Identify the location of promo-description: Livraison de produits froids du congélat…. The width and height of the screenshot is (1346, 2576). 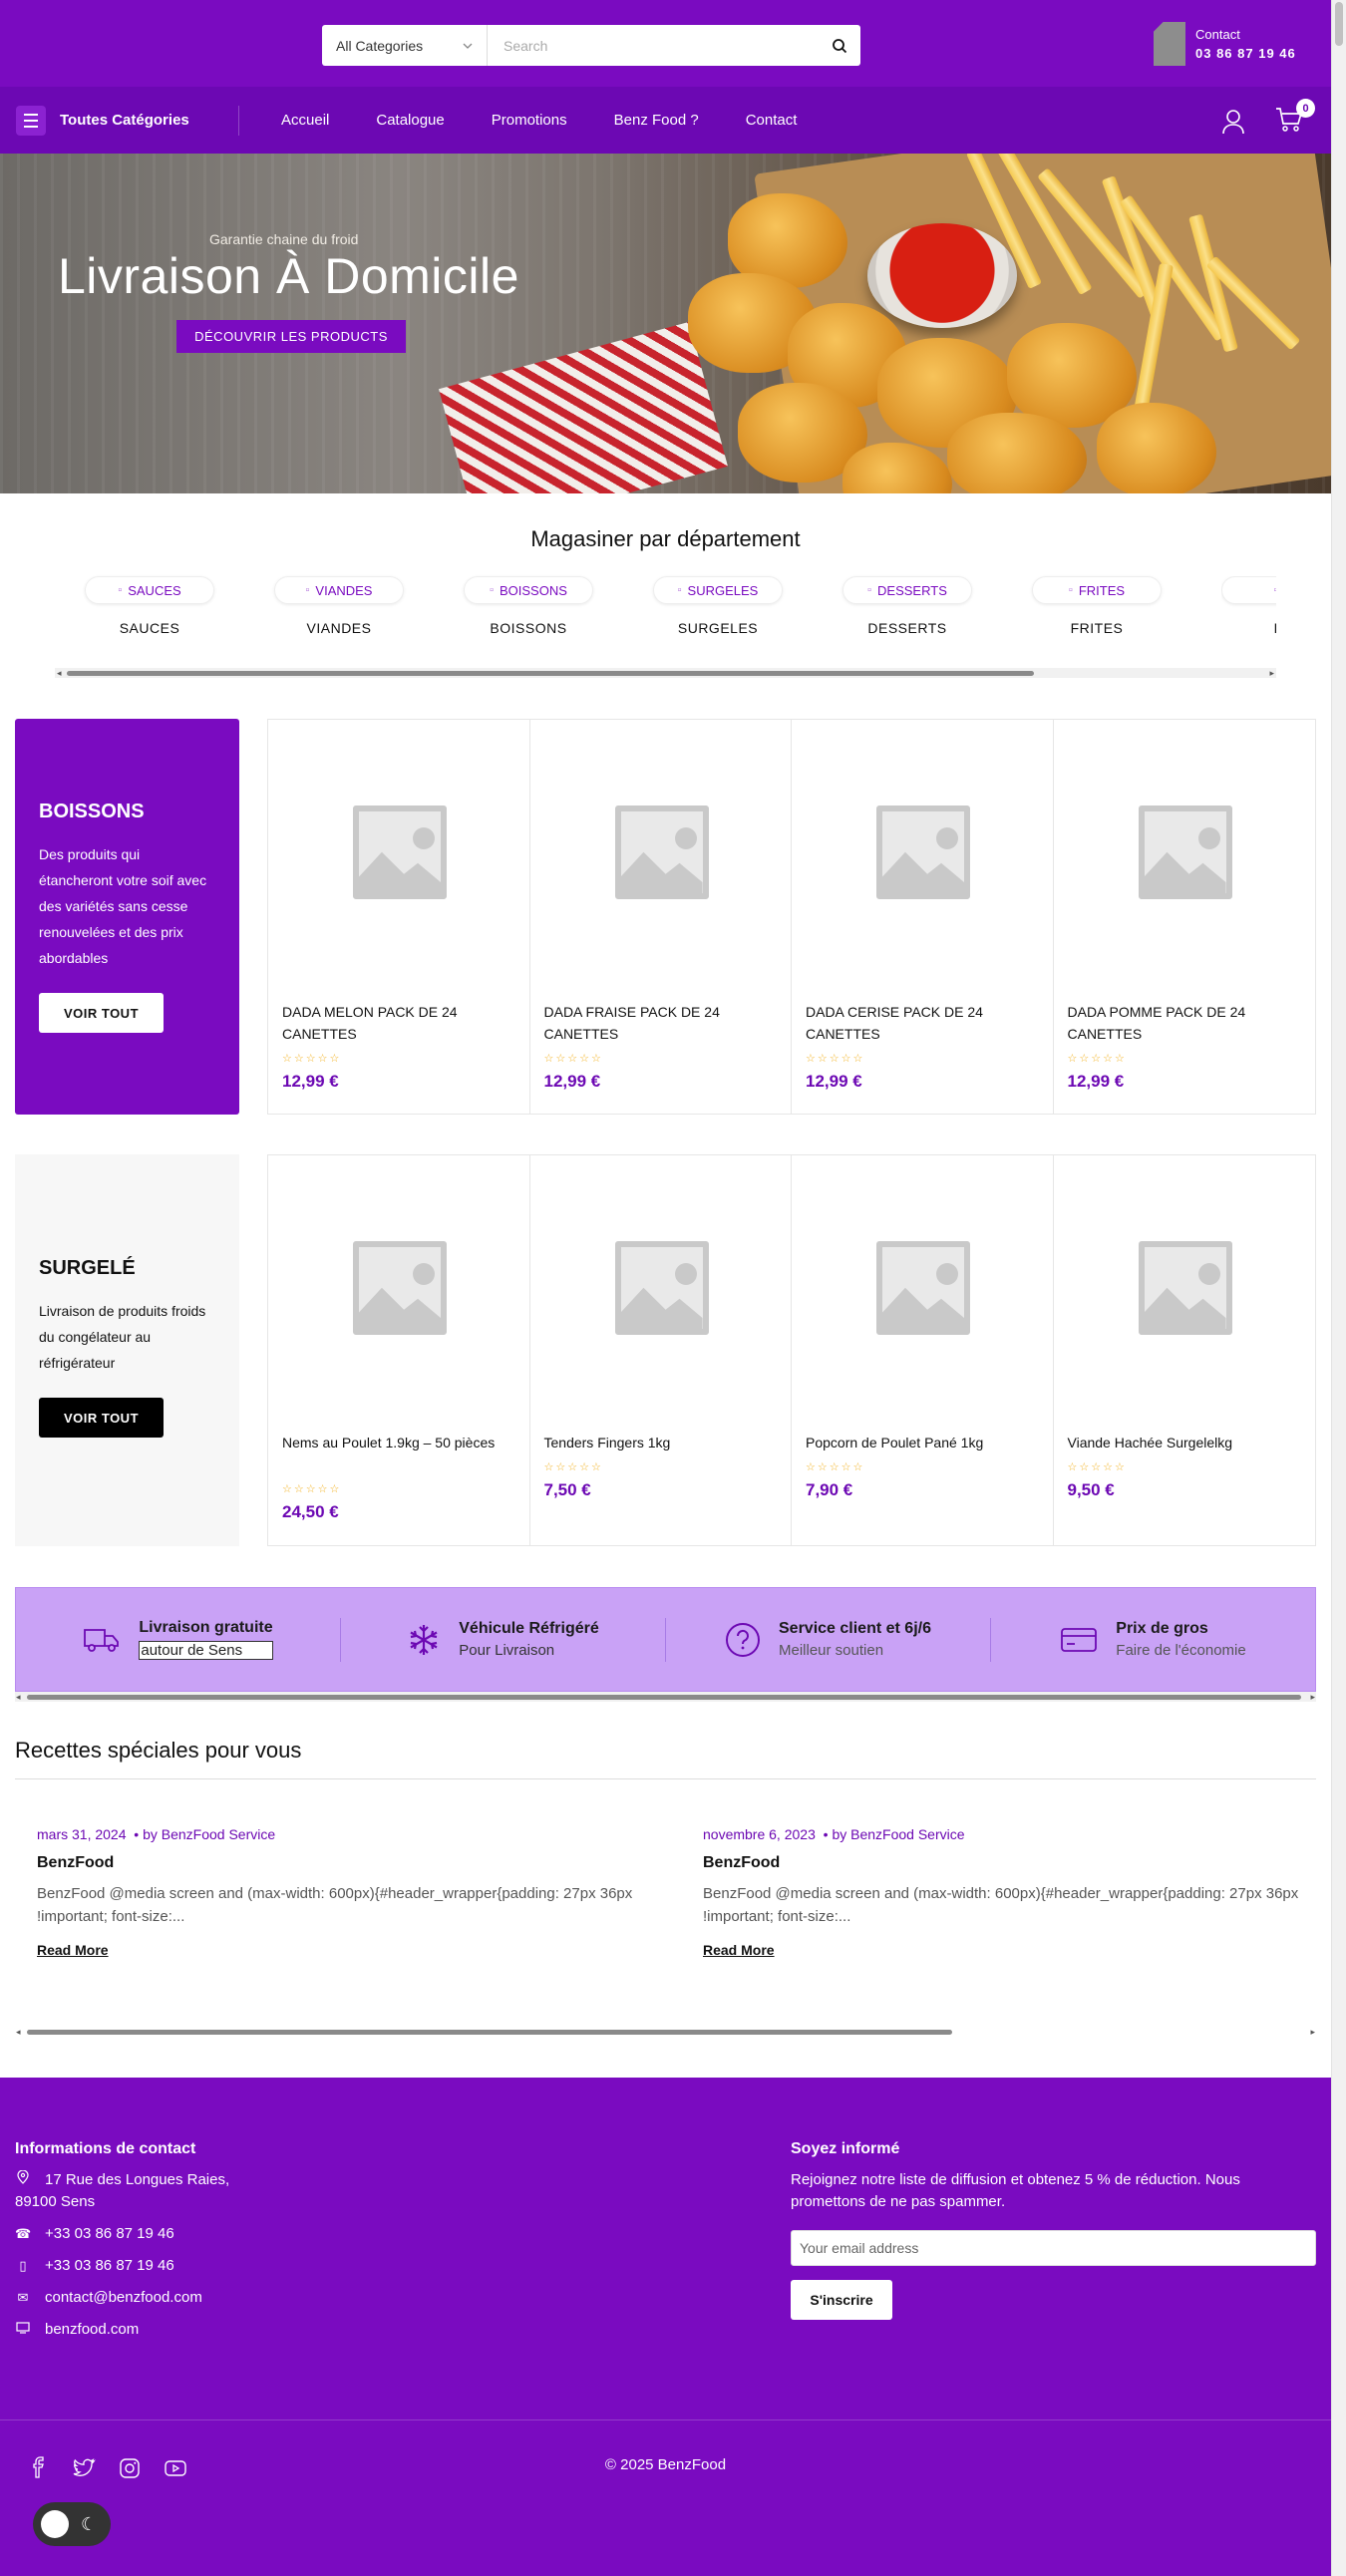
(122, 1337).